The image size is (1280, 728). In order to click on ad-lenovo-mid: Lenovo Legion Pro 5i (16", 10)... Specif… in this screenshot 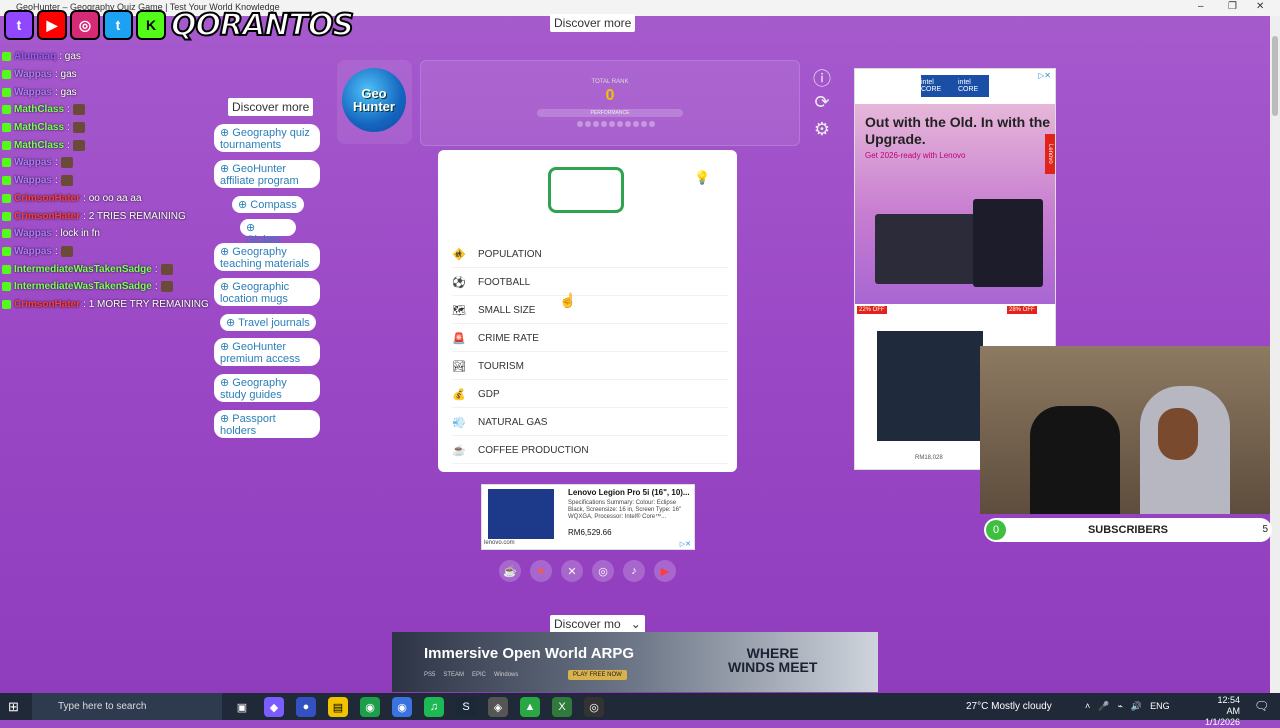, I will do `click(588, 517)`.